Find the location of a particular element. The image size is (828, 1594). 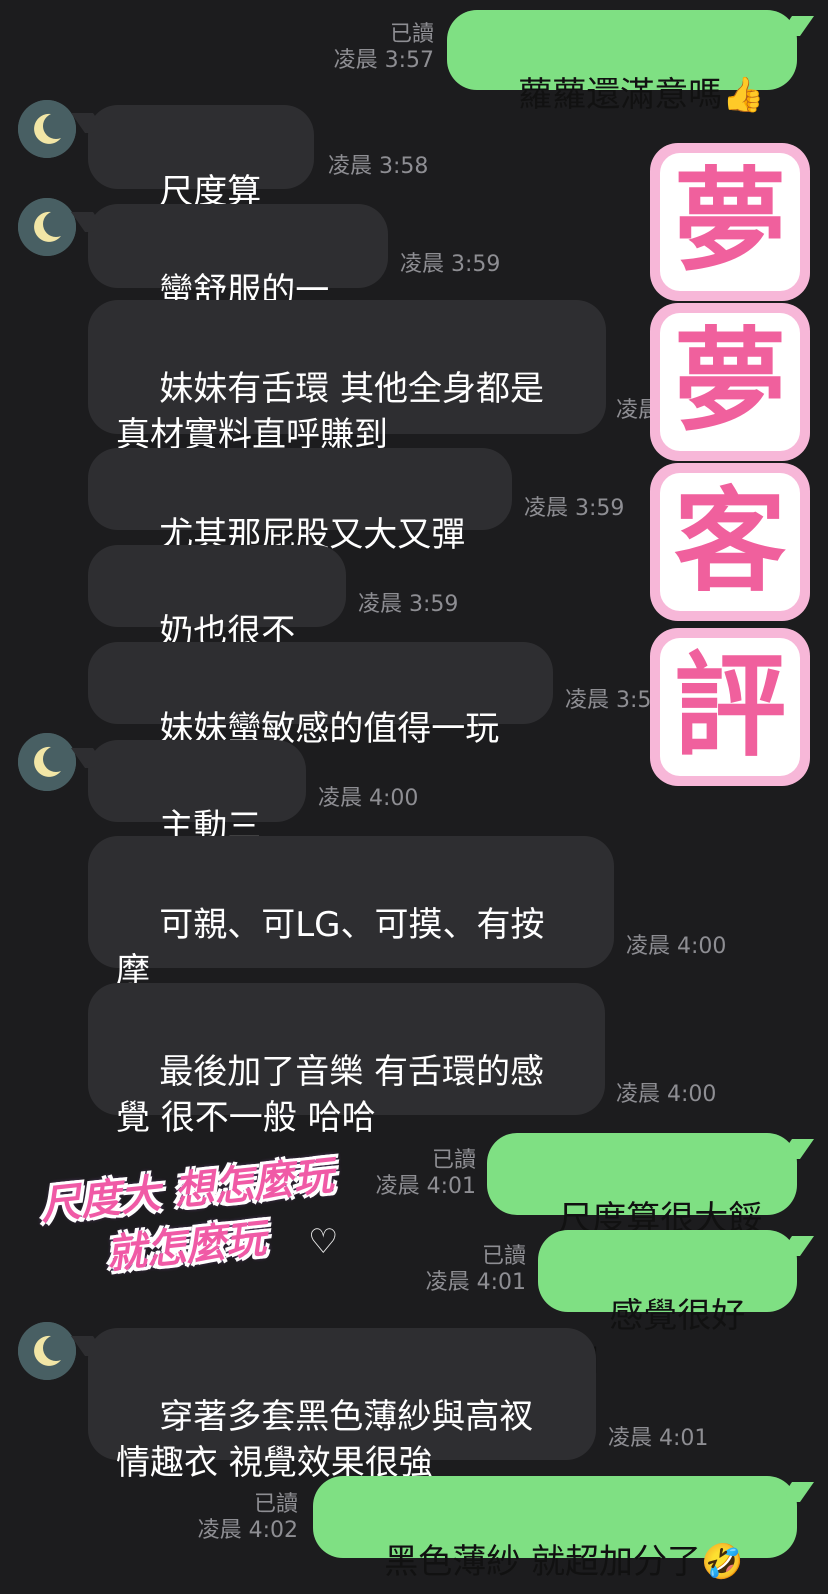

incoming-message-bubble: 妹妹有舌環 其他全身都是 真材實料直呼賺到 is located at coordinates (347, 377).